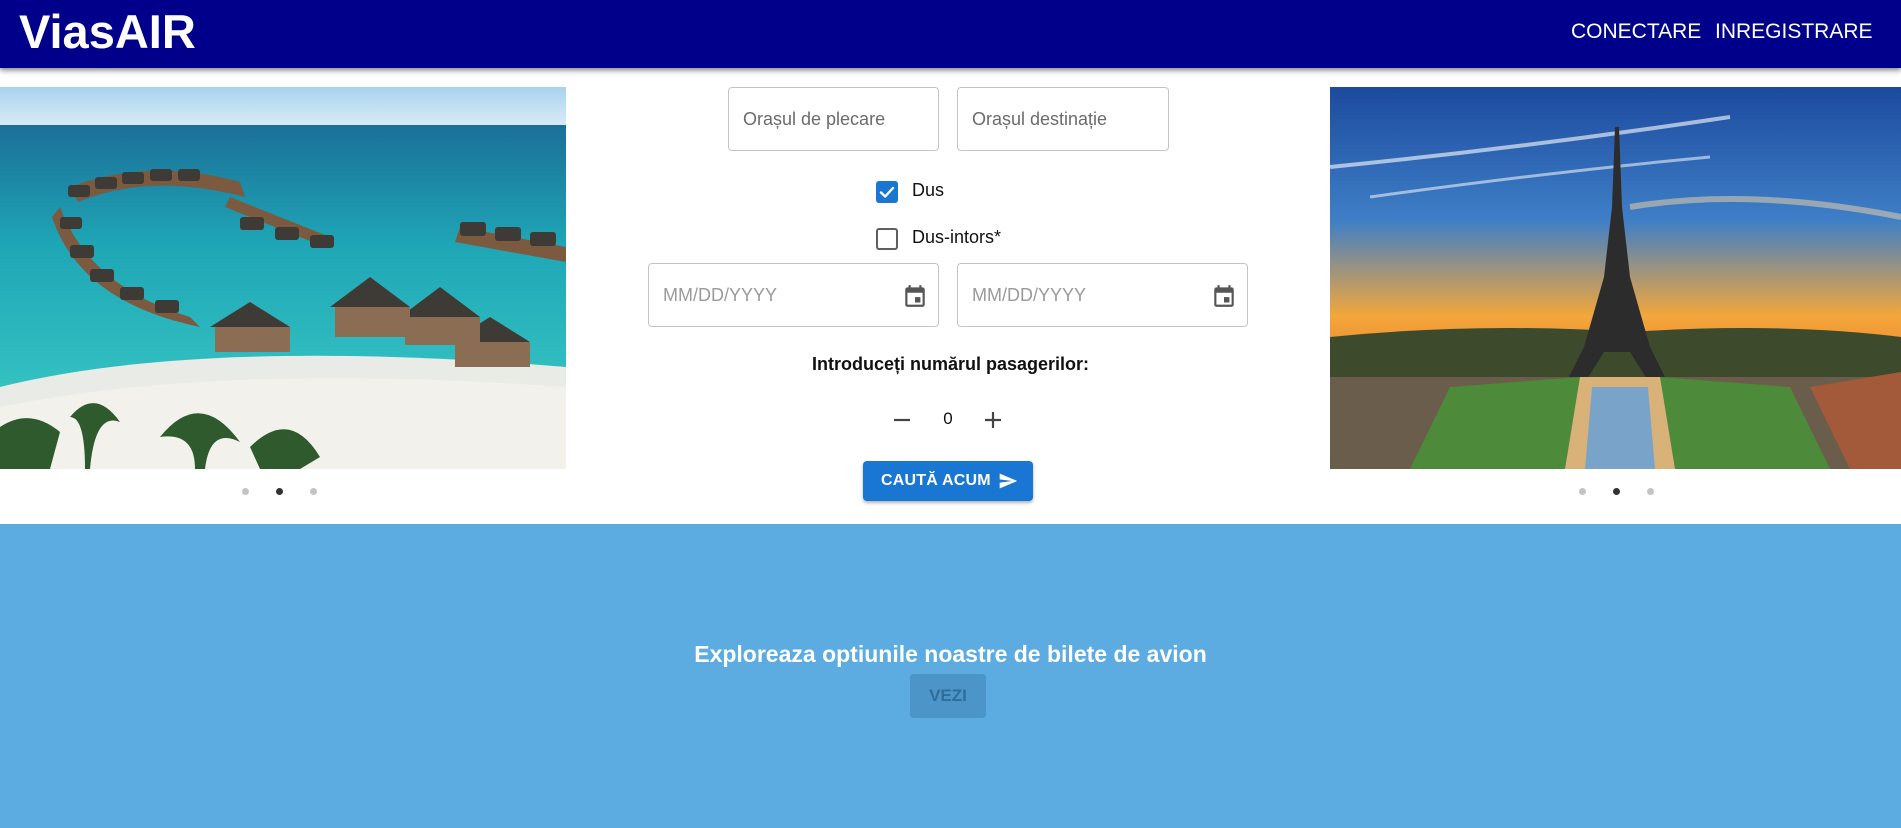 This screenshot has width=1901, height=828. Describe the element at coordinates (1636, 32) in the screenshot. I see `login-button: CONECTARE` at that location.